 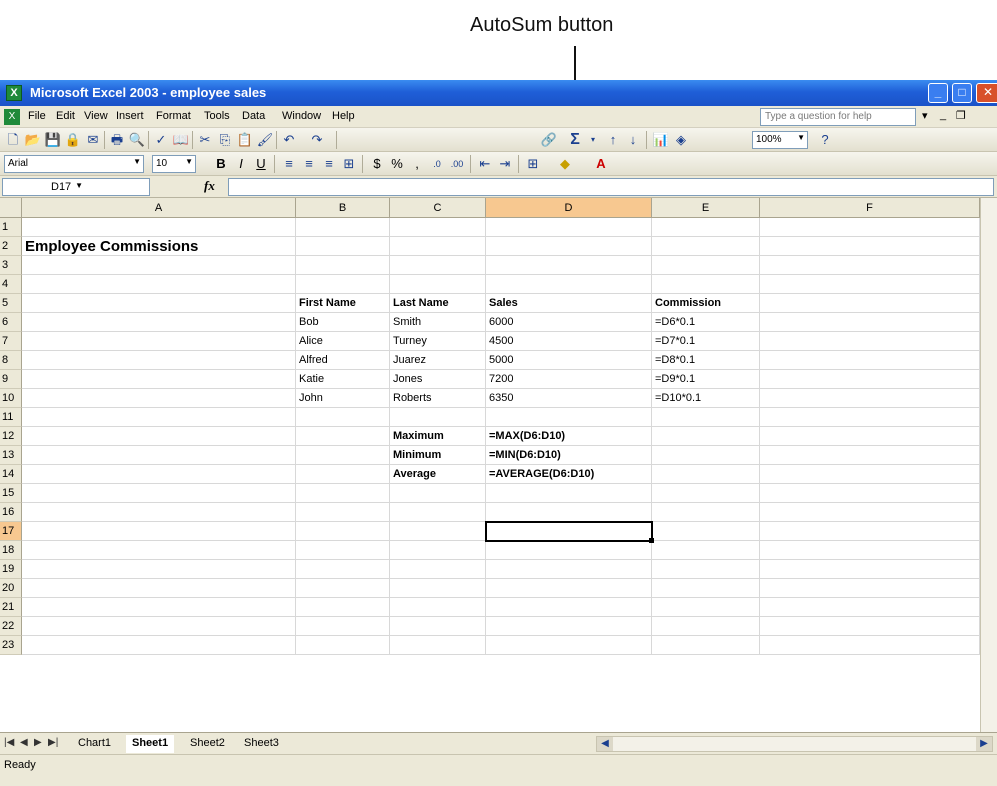 What do you see at coordinates (11, 284) in the screenshot?
I see `row-header-4: 4` at bounding box center [11, 284].